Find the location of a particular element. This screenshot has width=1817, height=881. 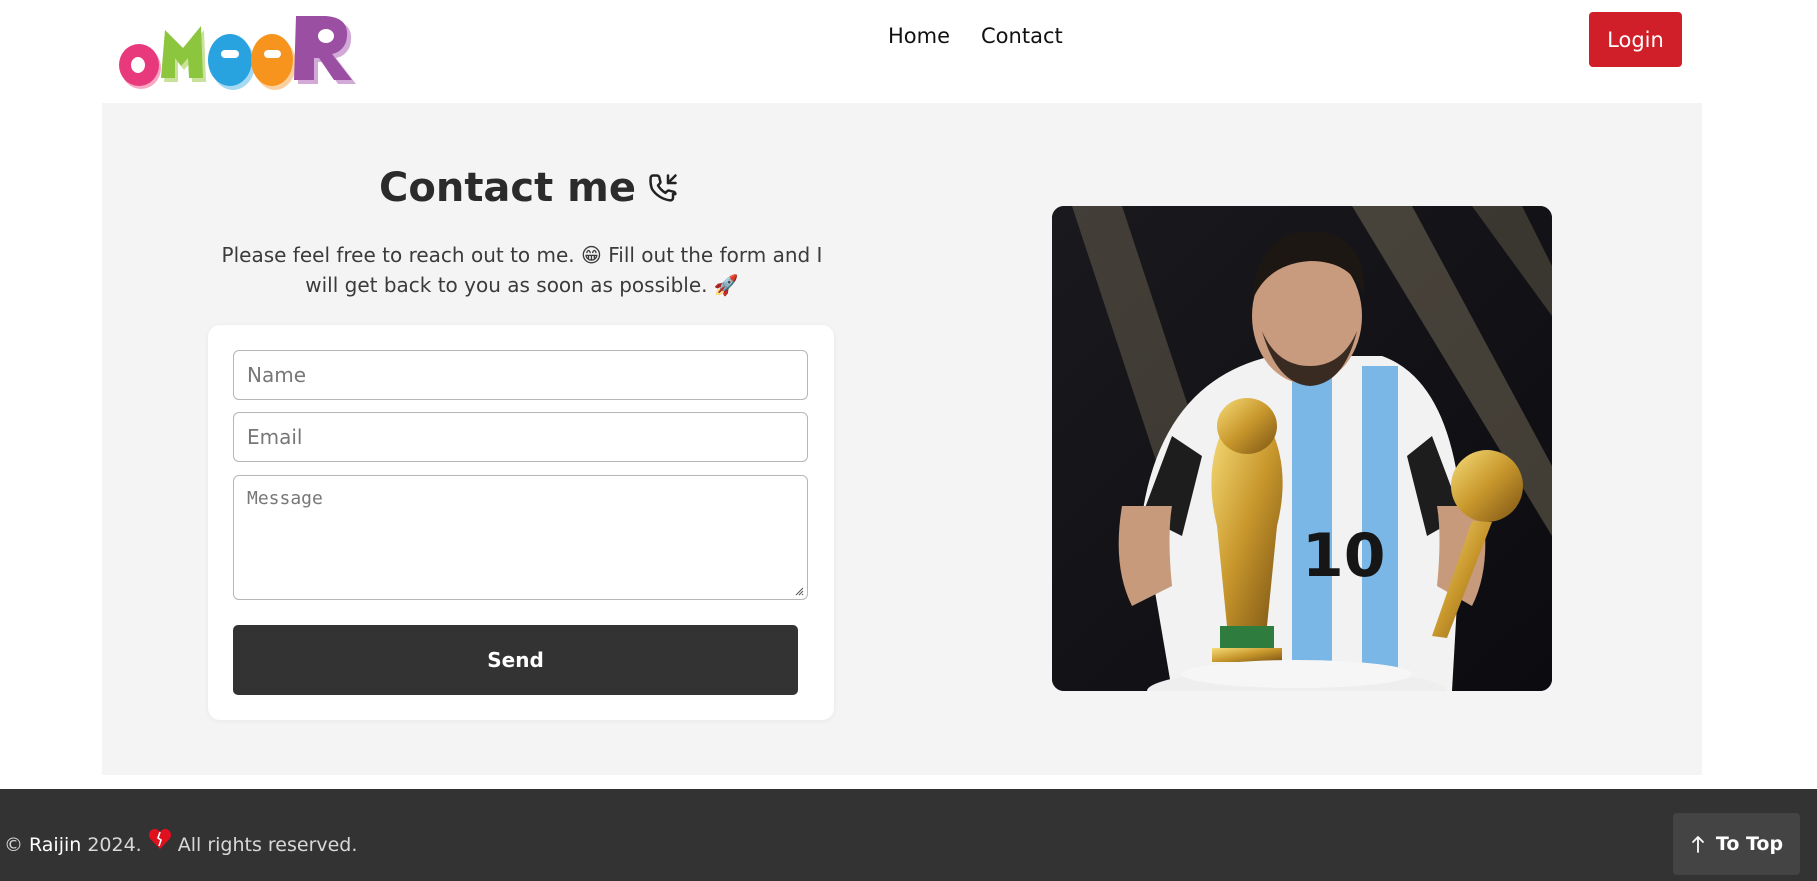

to-top-button: To Top is located at coordinates (1736, 844).